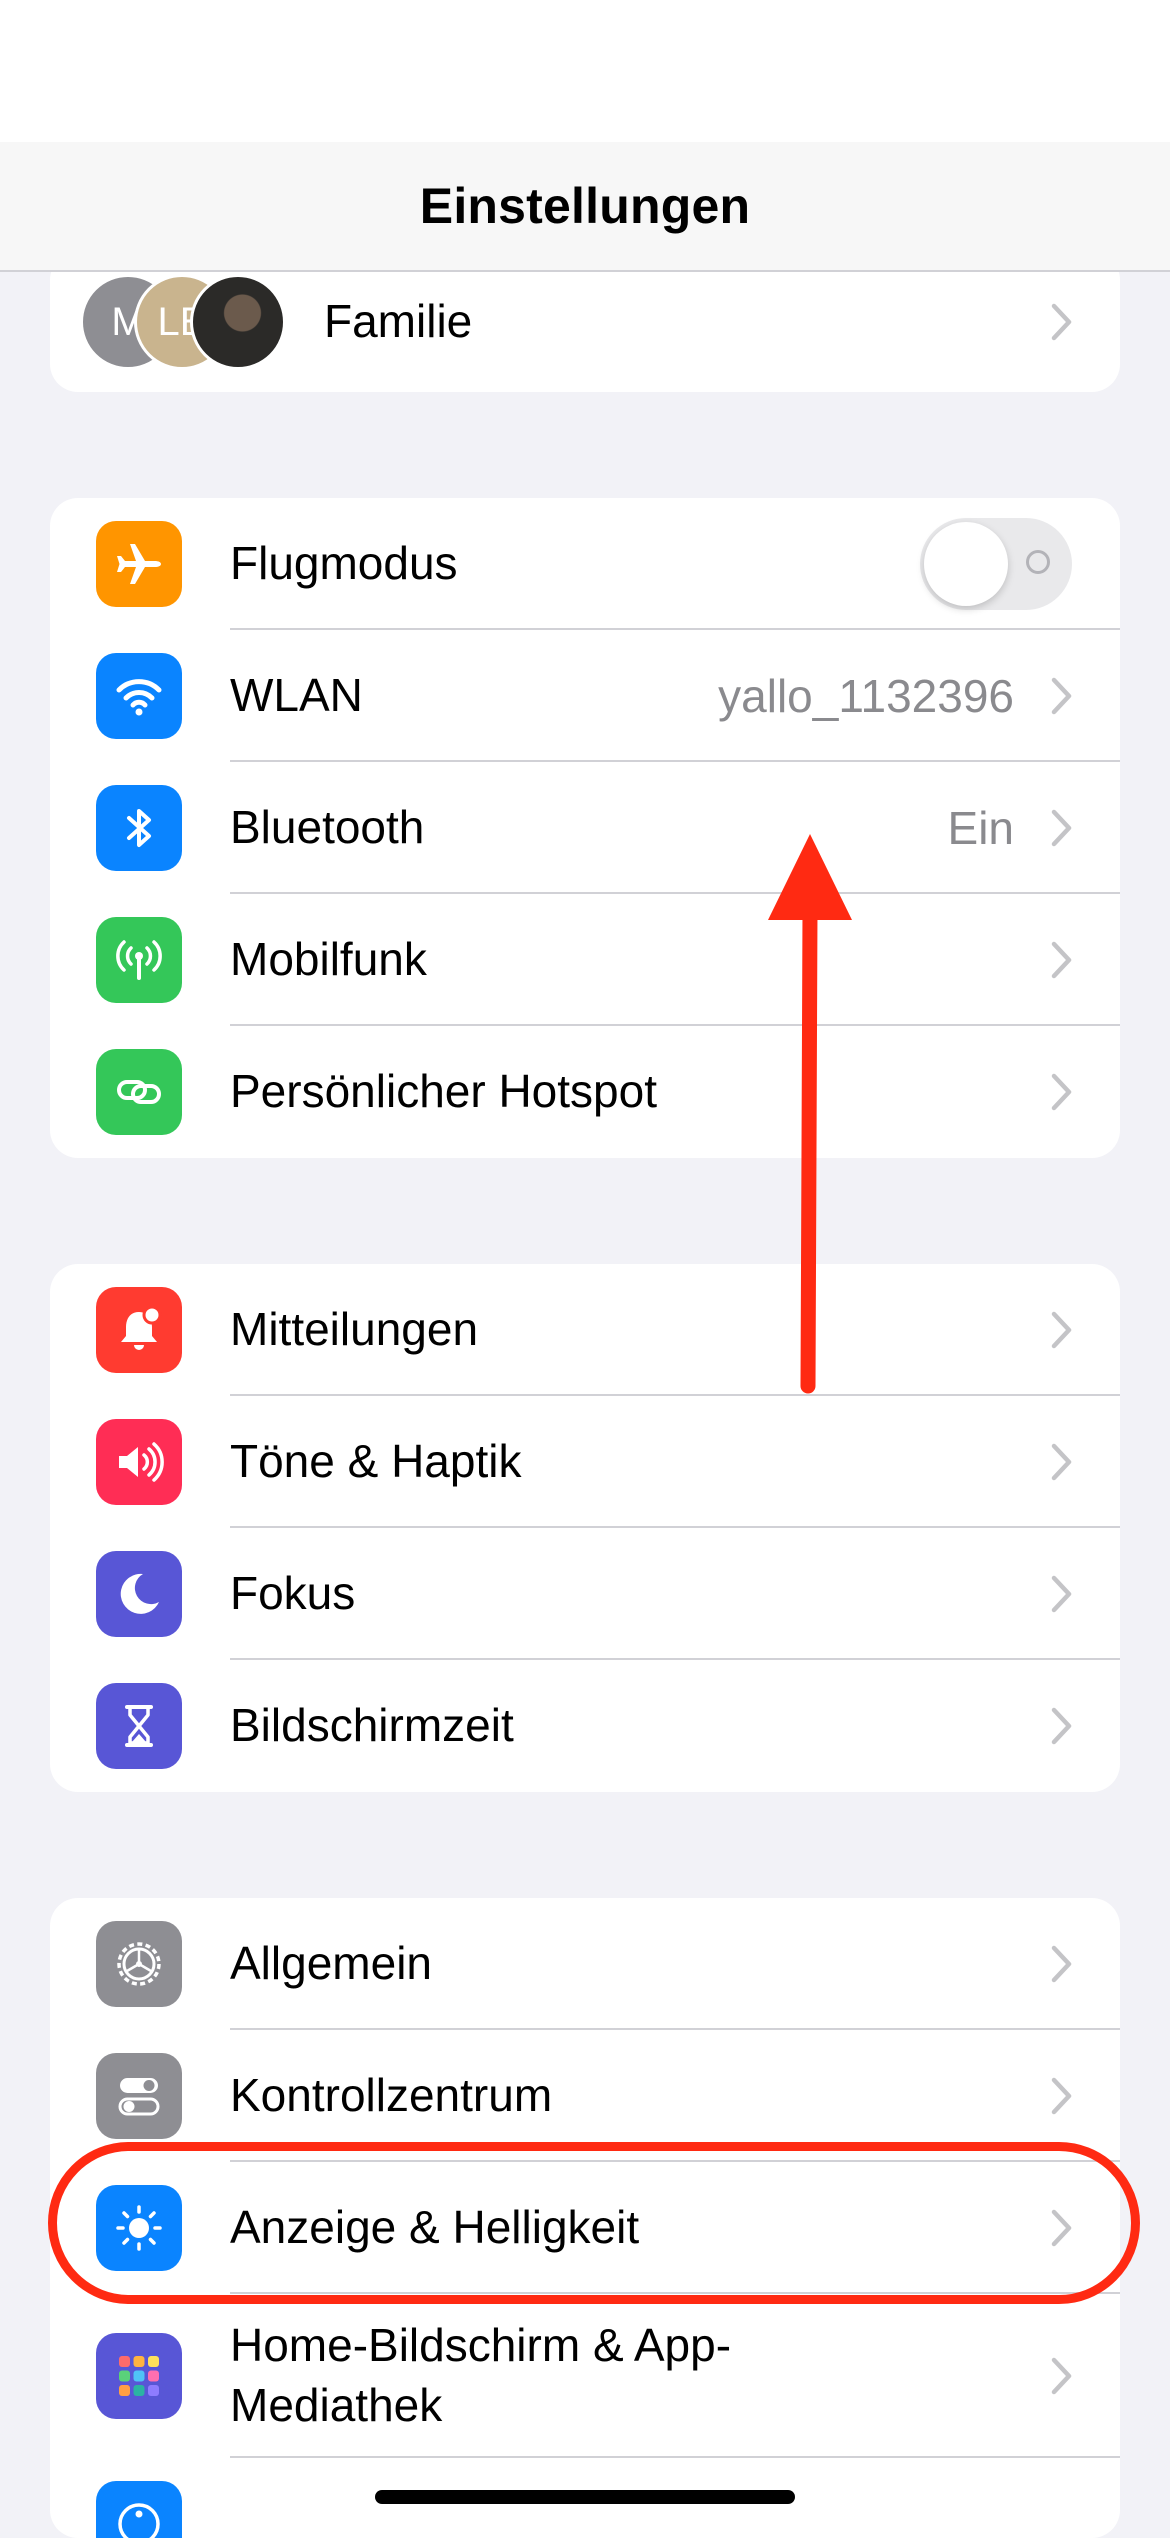 The height and width of the screenshot is (2538, 1170). Describe the element at coordinates (585, 1726) in the screenshot. I see `screen-time-row: Bildschirmzeit` at that location.